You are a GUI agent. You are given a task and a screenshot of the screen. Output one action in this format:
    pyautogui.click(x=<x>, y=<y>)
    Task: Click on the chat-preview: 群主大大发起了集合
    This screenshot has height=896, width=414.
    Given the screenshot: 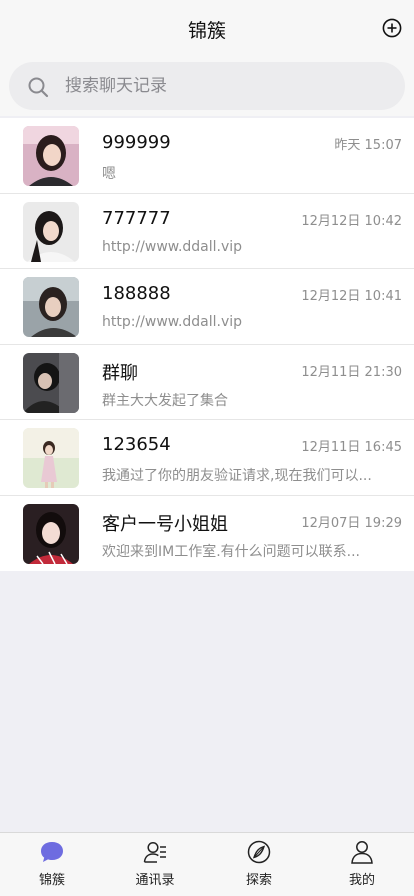 What is the action you would take?
    pyautogui.click(x=165, y=400)
    